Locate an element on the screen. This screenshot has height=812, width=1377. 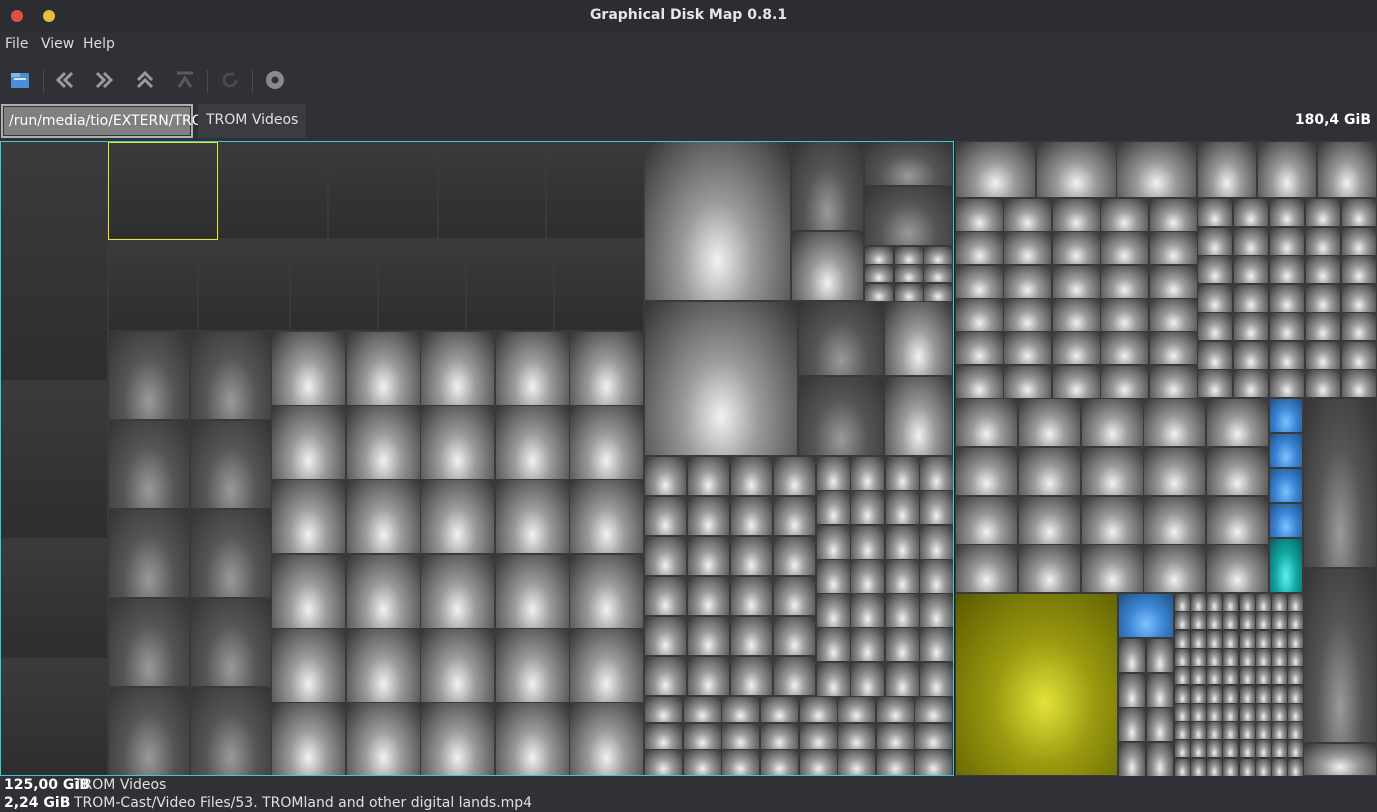
menu-view: View is located at coordinates (57, 44).